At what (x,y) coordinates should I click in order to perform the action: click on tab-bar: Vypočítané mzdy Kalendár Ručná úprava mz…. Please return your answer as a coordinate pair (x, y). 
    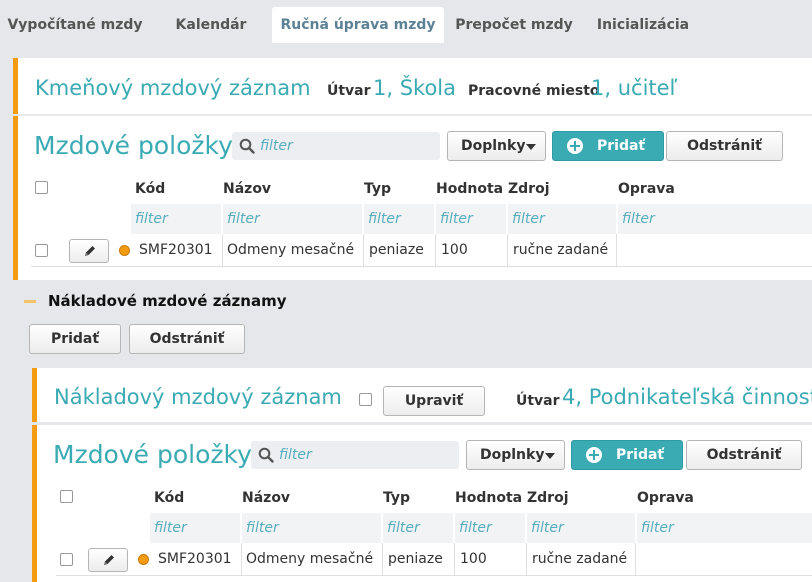
    Looking at the image, I should click on (406, 21).